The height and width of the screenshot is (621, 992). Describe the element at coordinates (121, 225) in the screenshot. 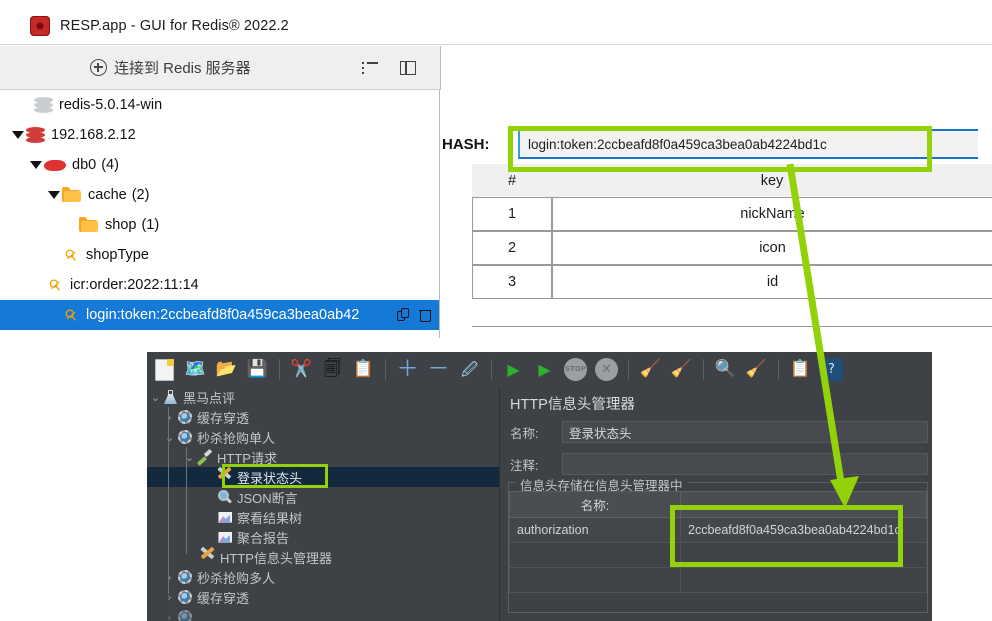

I see `tree-item-label: shop` at that location.